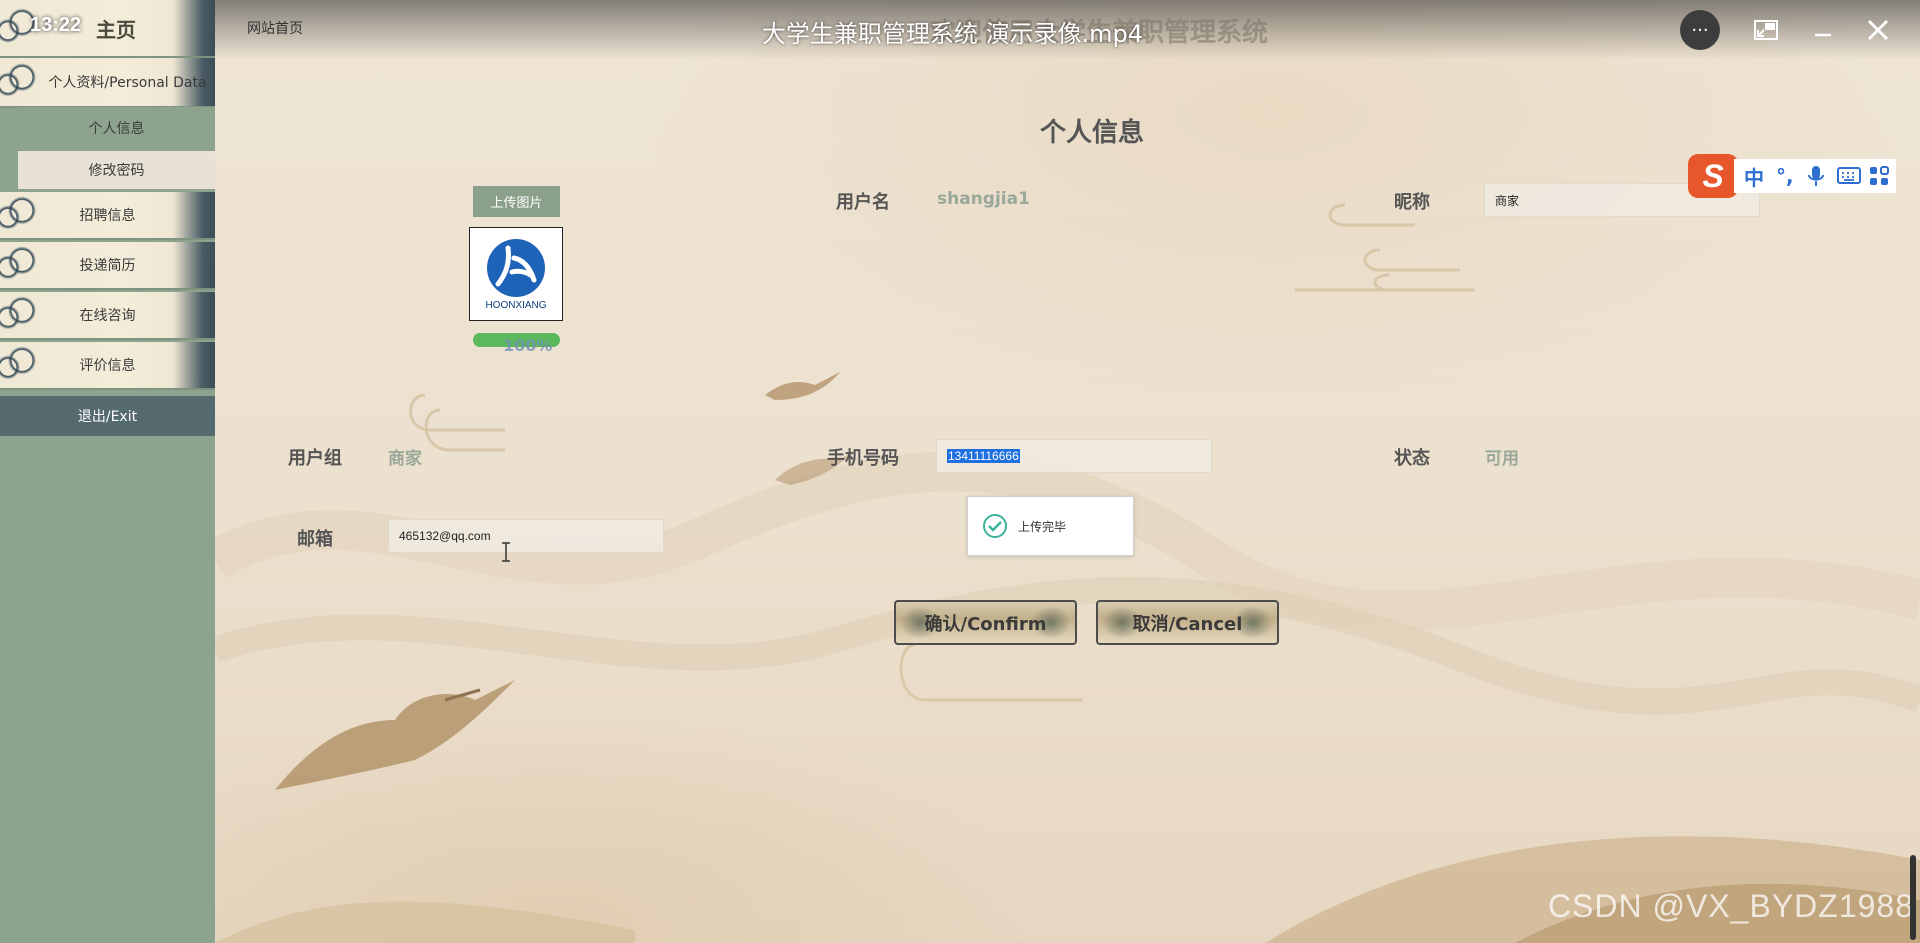  Describe the element at coordinates (116, 30) in the screenshot. I see `sidebar-home-label: 主页` at that location.